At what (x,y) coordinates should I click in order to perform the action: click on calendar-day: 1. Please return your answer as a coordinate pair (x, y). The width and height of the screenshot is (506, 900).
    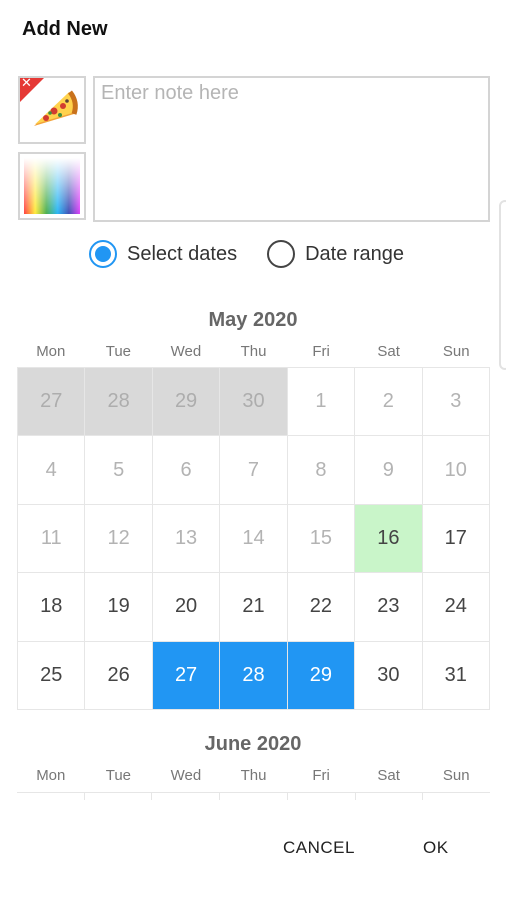
    Looking at the image, I should click on (321, 402).